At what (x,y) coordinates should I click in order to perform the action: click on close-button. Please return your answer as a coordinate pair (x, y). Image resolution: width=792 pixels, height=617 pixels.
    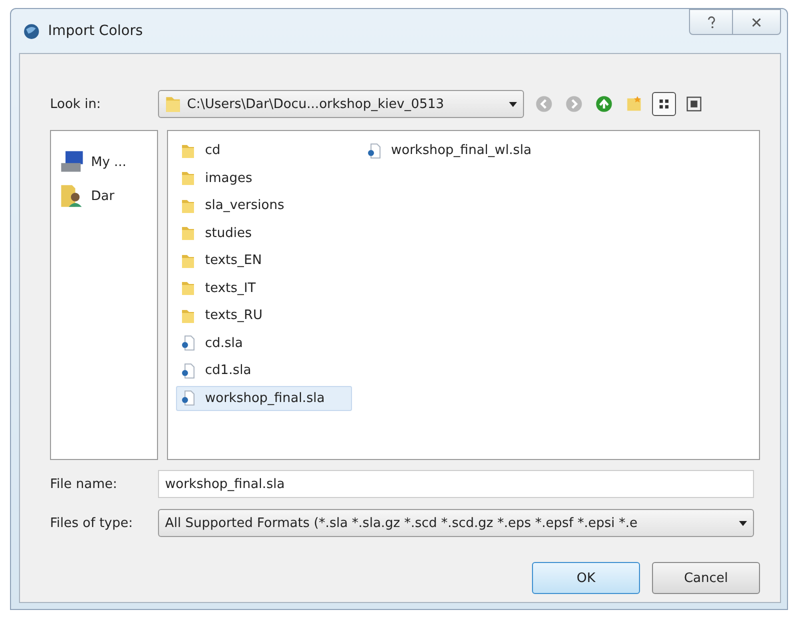
    Looking at the image, I should click on (757, 22).